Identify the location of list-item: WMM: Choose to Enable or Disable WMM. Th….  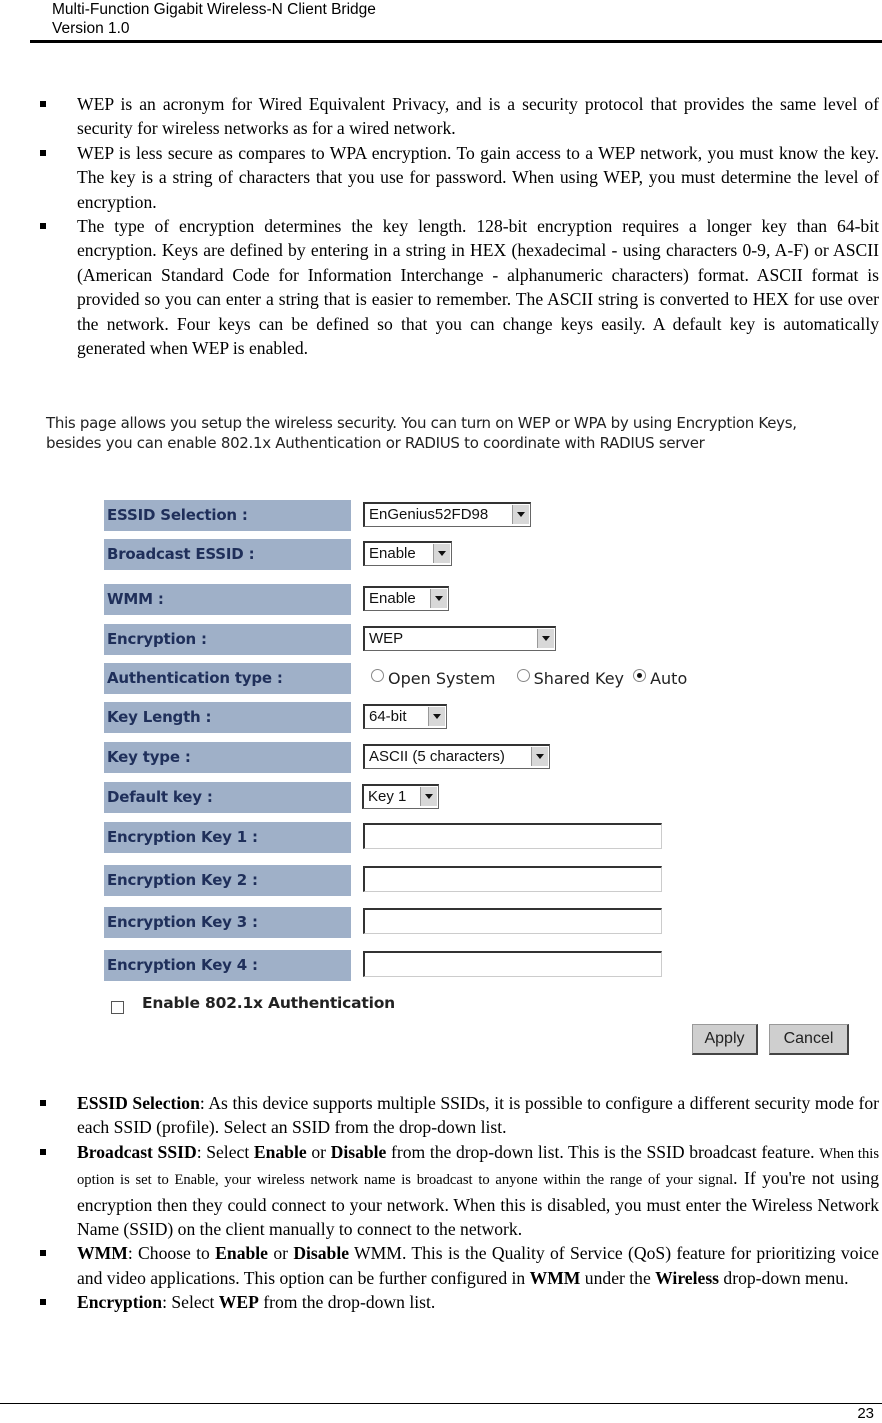
(458, 1265).